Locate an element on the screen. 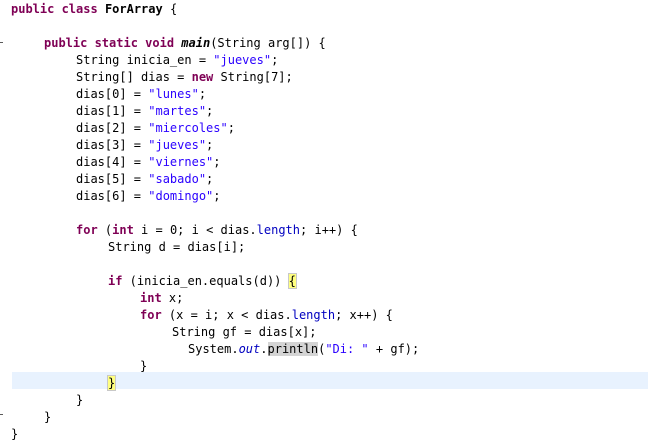 The image size is (648, 444). string-literal: "sabado" is located at coordinates (177, 179).